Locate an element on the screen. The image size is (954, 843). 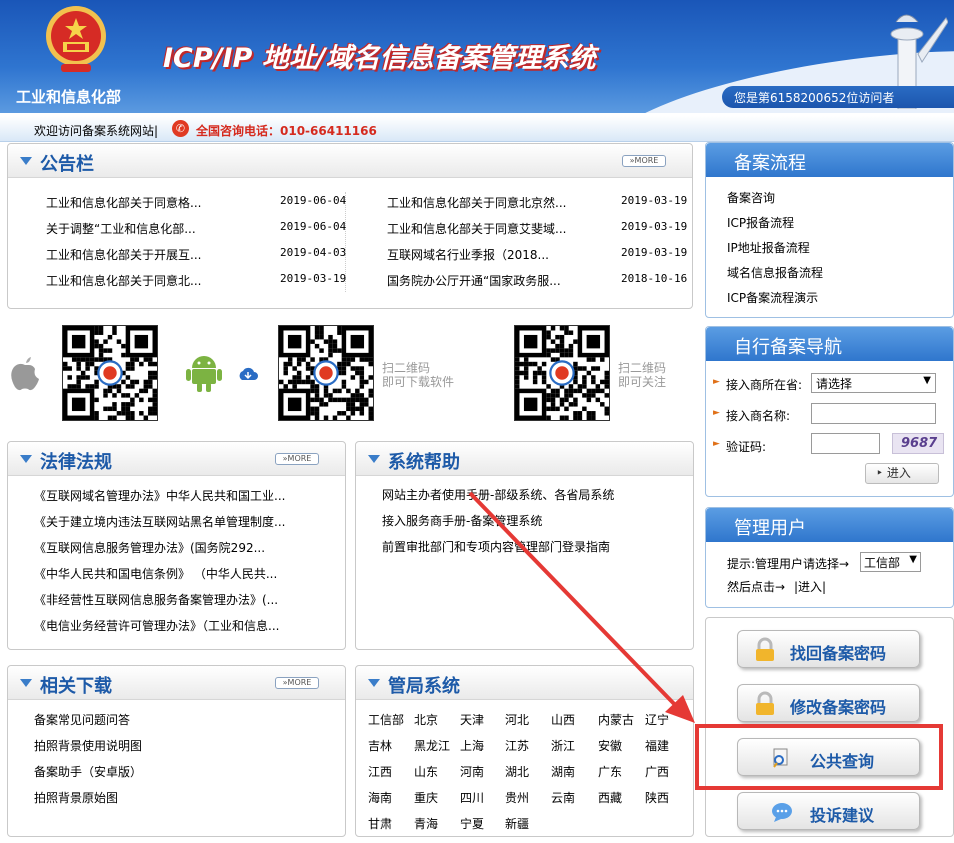
bureau-title: 管局系统 is located at coordinates (424, 686).